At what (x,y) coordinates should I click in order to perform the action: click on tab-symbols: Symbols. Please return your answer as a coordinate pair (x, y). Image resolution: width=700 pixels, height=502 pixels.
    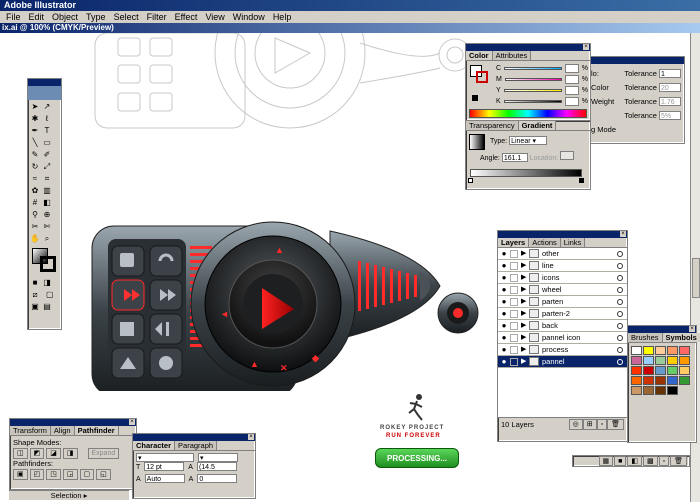
    Looking at the image, I should click on (681, 337).